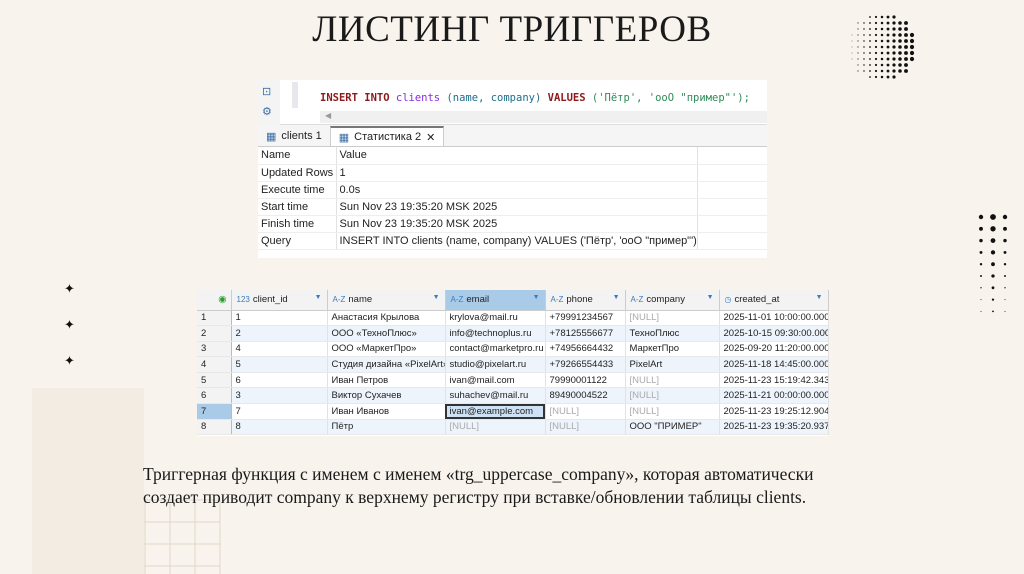  Describe the element at coordinates (386, 380) in the screenshot. I see `table-cell: Иван Петров` at that location.